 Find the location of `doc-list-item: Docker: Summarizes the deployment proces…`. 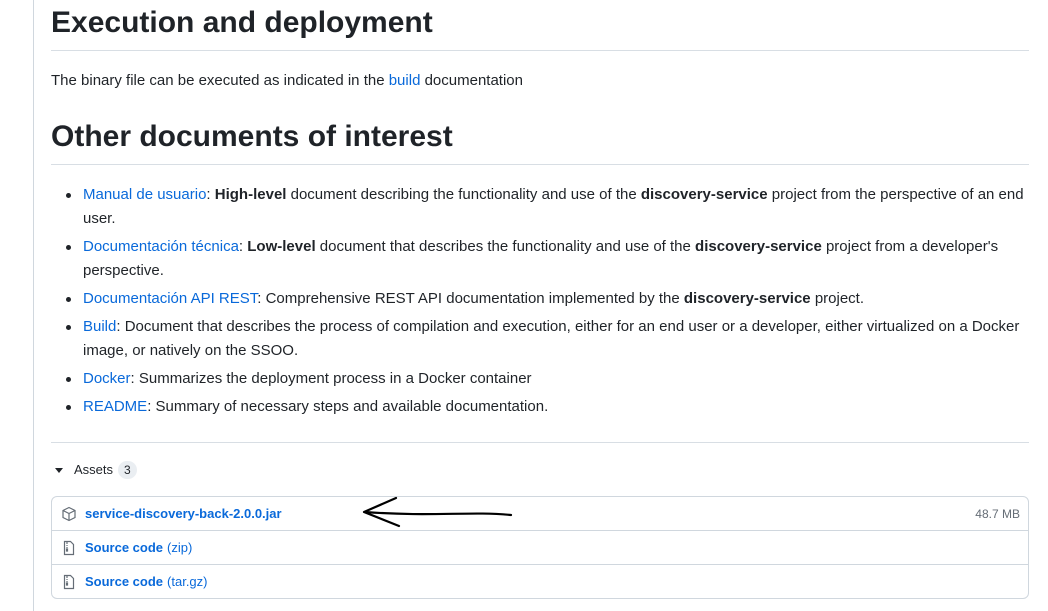

doc-list-item: Docker: Summarizes the deployment proces… is located at coordinates (547, 379).